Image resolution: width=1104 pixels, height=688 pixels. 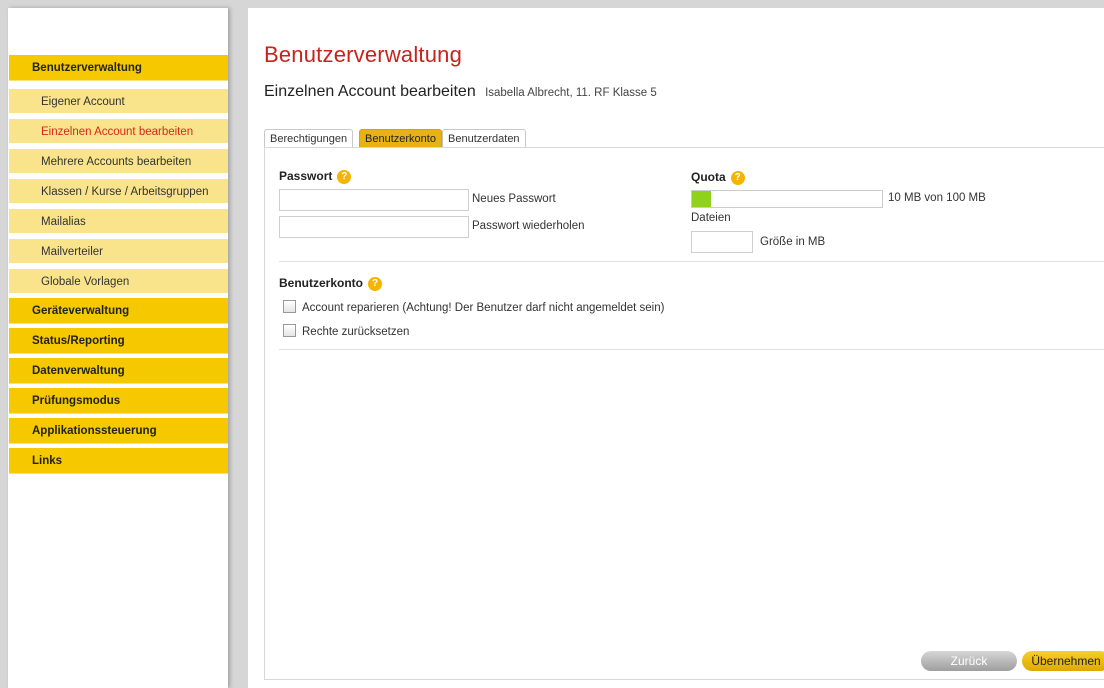 I want to click on nav-item-mehrere-accounts: Mehrere Accounts bearbeiten, so click(x=118, y=160).